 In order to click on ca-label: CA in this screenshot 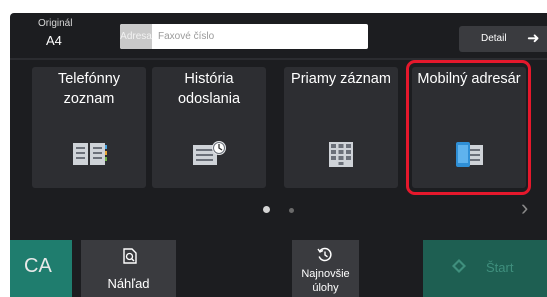, I will do `click(38, 266)`.